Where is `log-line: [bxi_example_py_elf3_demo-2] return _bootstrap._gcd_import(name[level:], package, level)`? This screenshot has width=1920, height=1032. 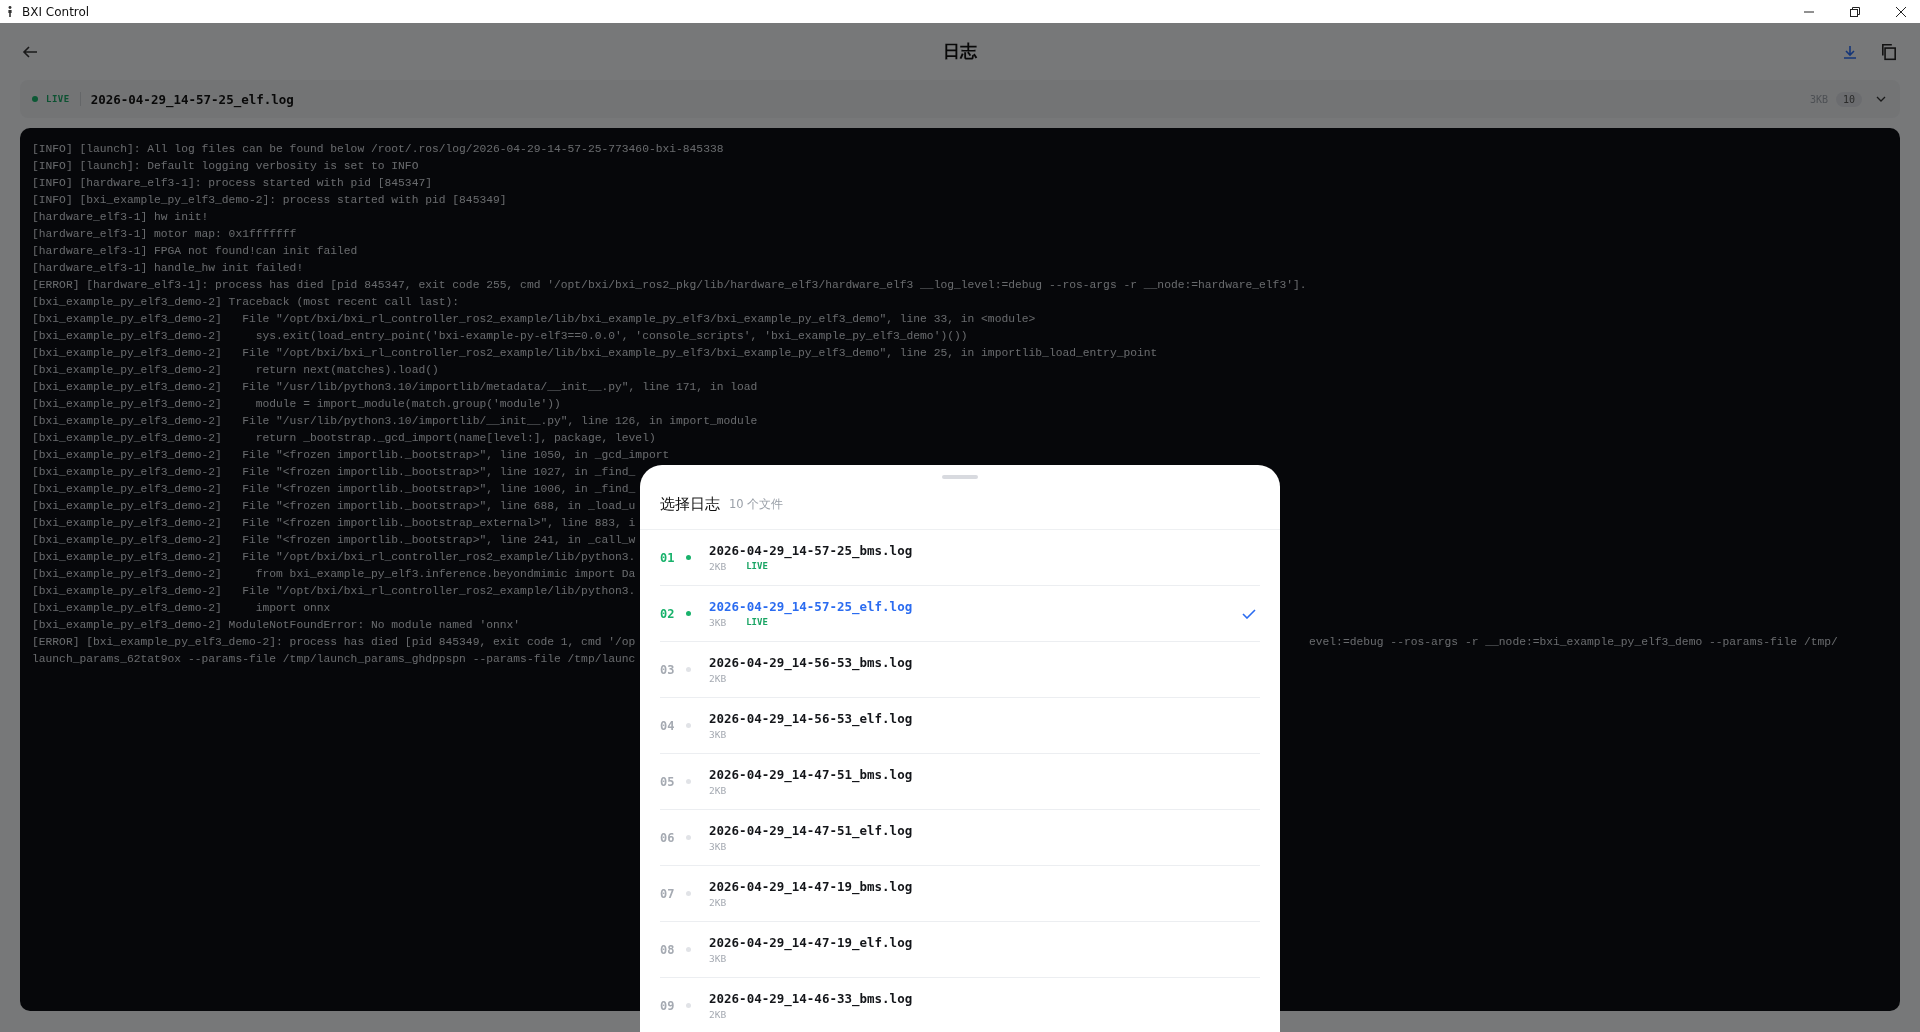 log-line: [bxi_example_py_elf3_demo-2] return _bootstrap._gcd_import(name[level:], package, level) is located at coordinates (344, 437).